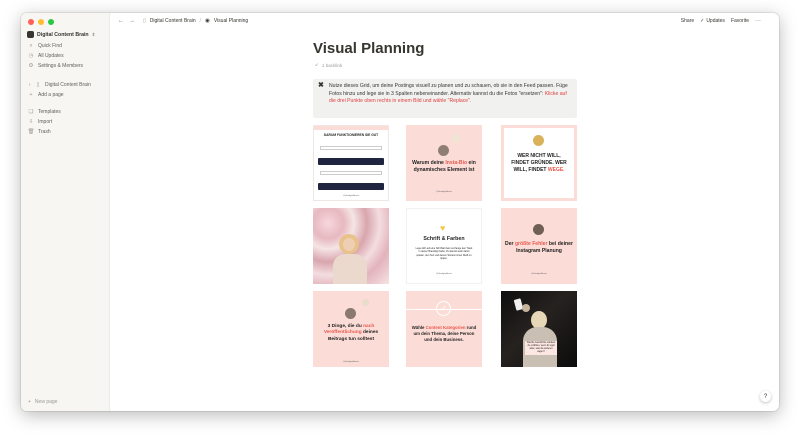 The image size is (800, 439). I want to click on workspace-logo-icon, so click(30, 34).